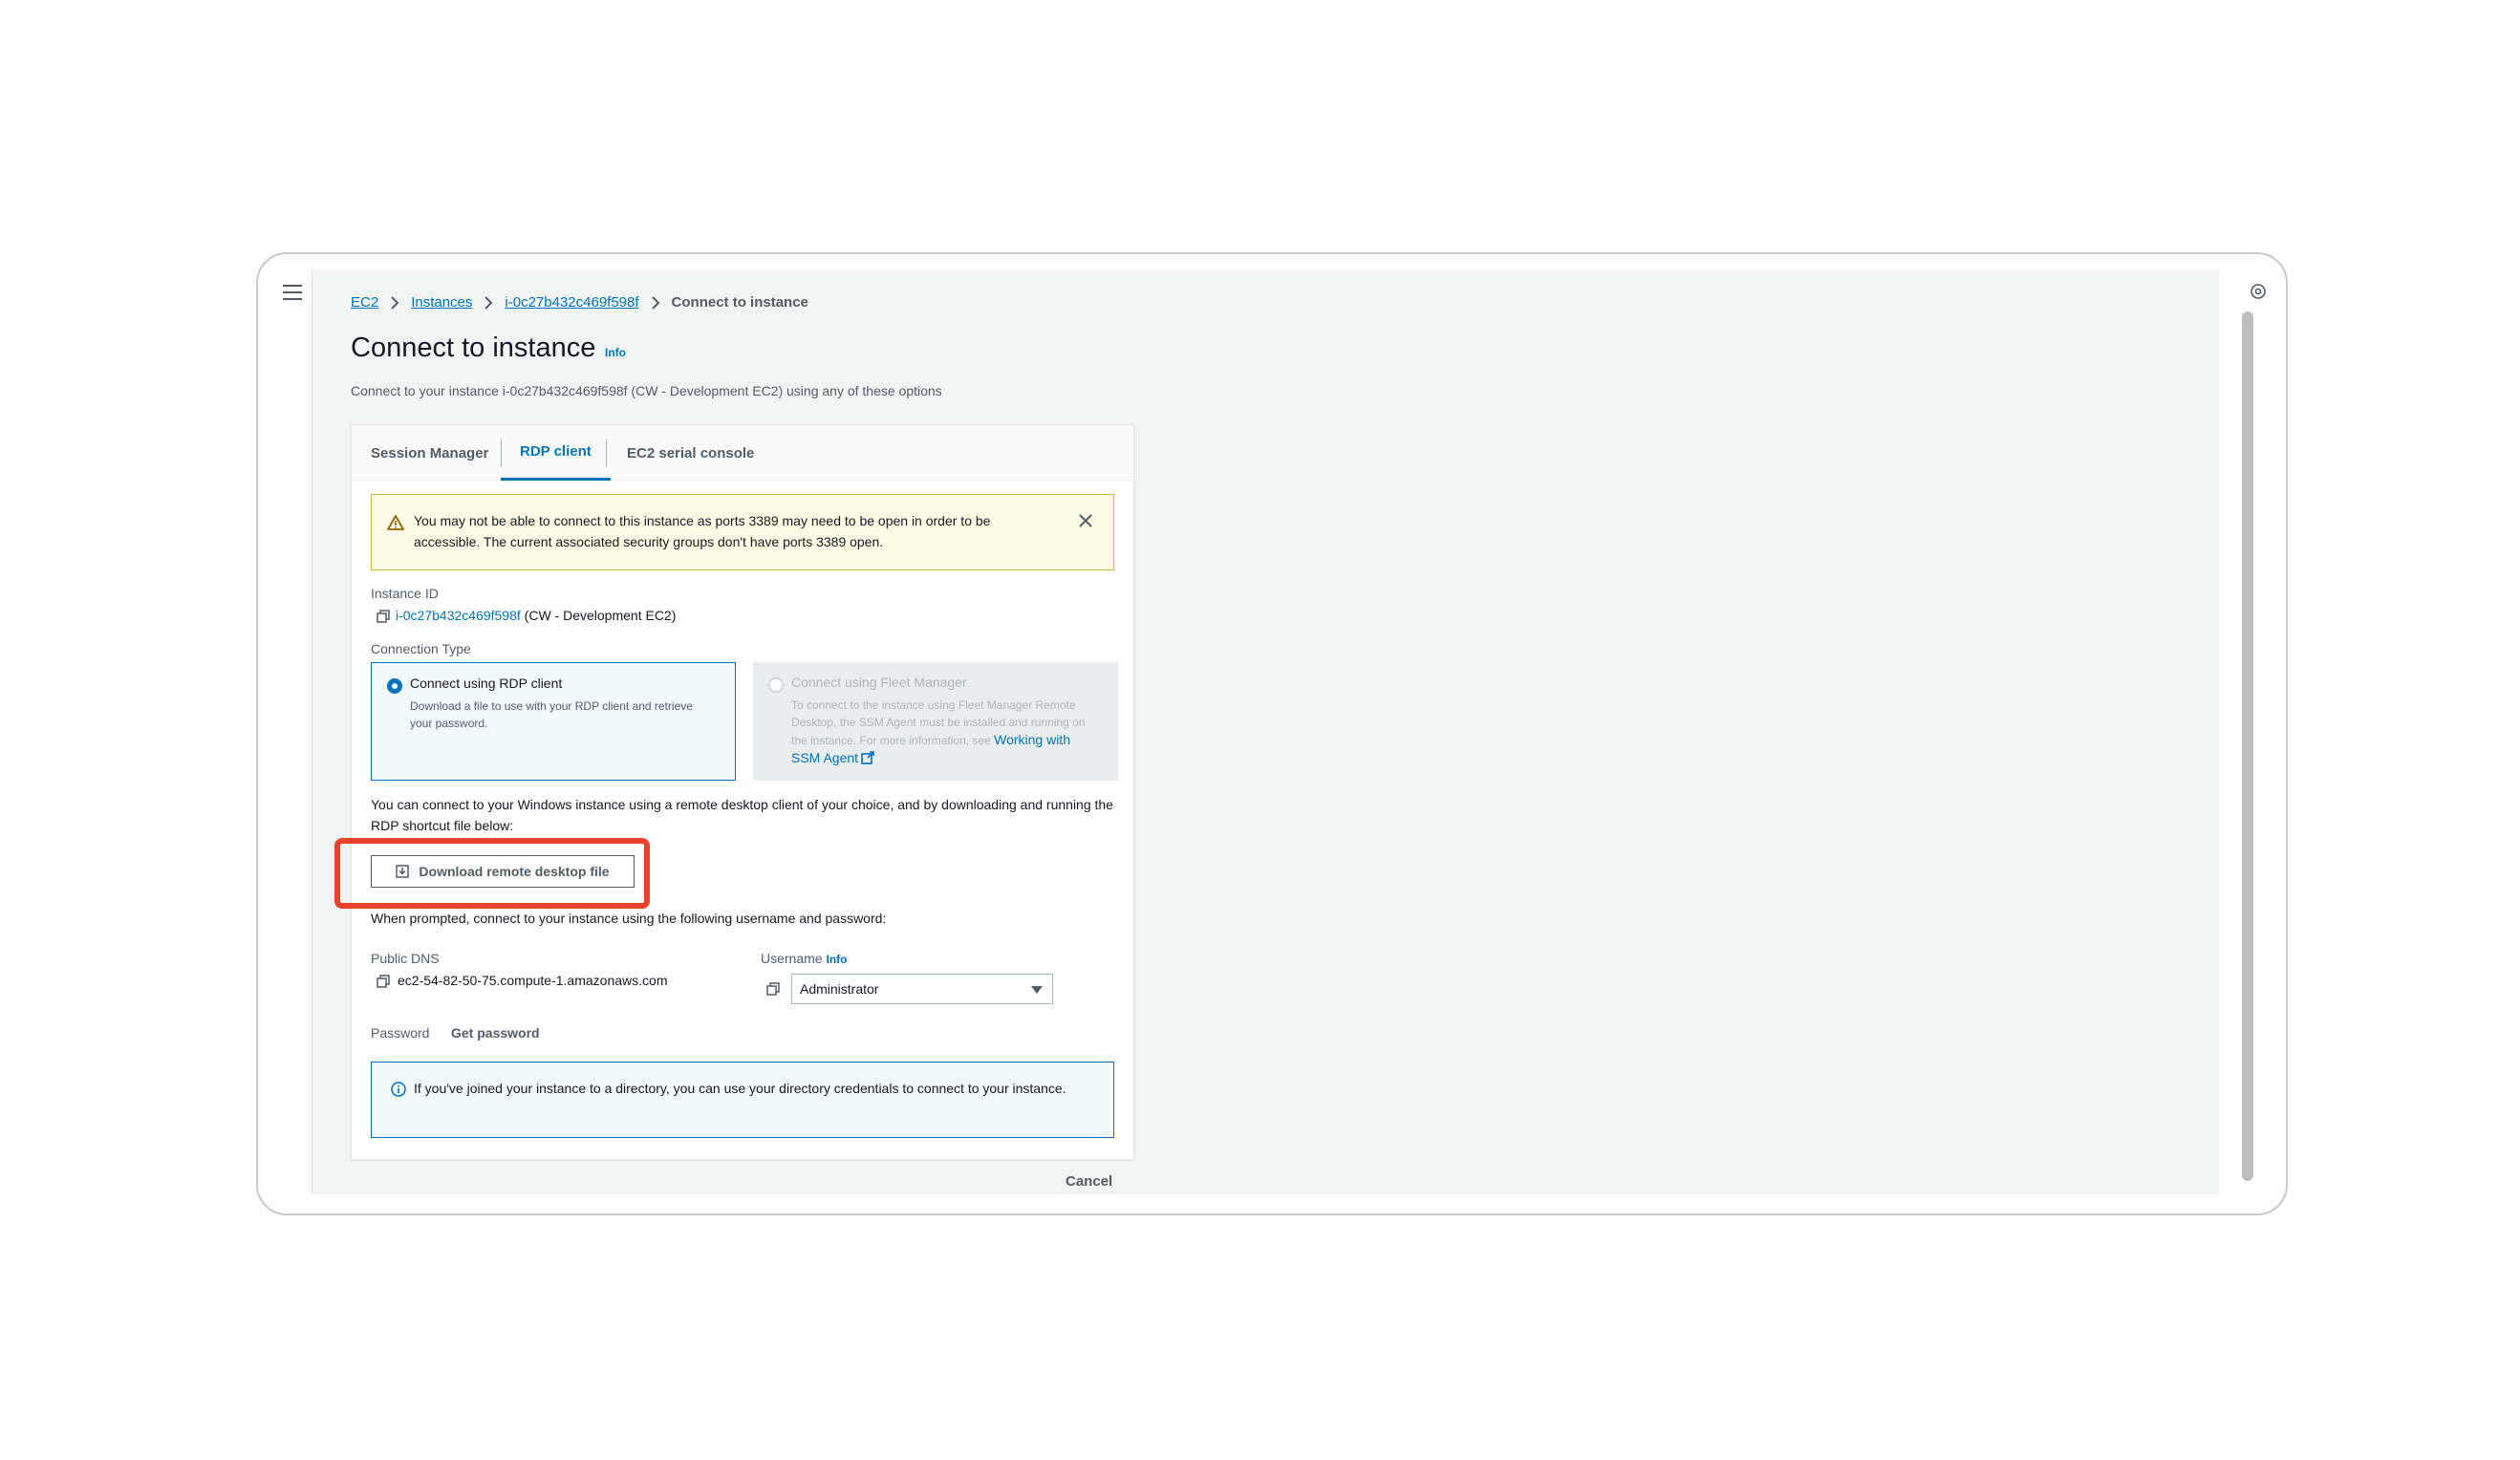 The height and width of the screenshot is (1460, 2520). What do you see at coordinates (739, 302) in the screenshot?
I see `breadcrumb-current: Connect to instance` at bounding box center [739, 302].